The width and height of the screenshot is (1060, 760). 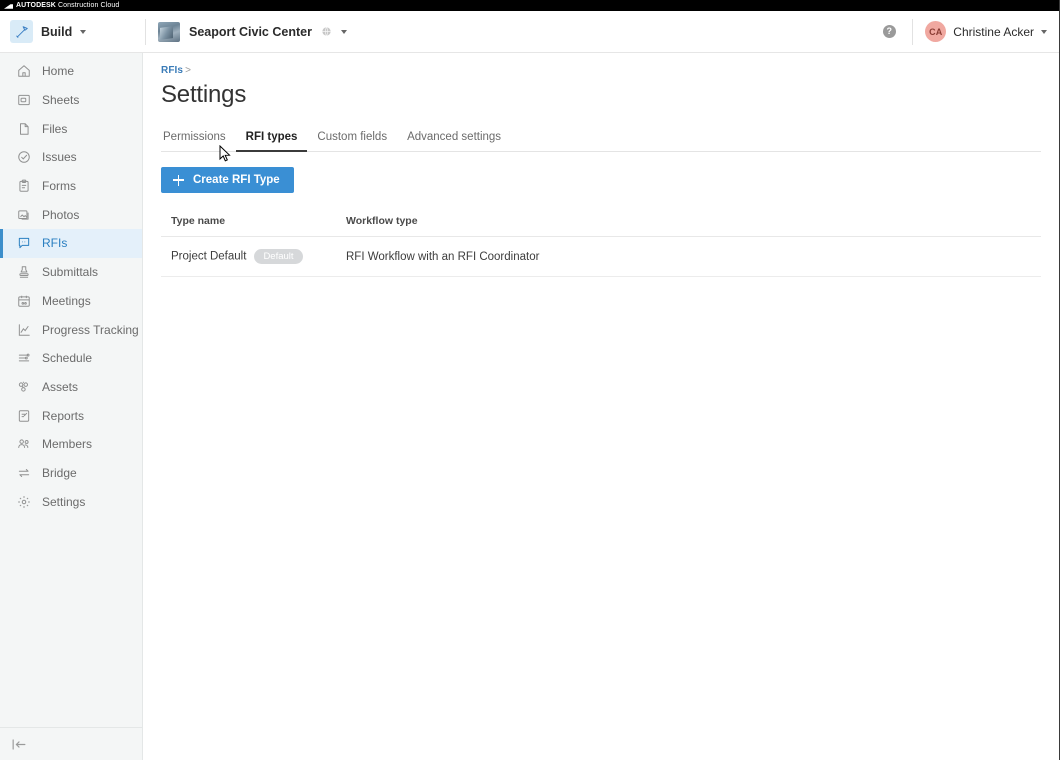 What do you see at coordinates (23, 501) in the screenshot?
I see `gear-icon` at bounding box center [23, 501].